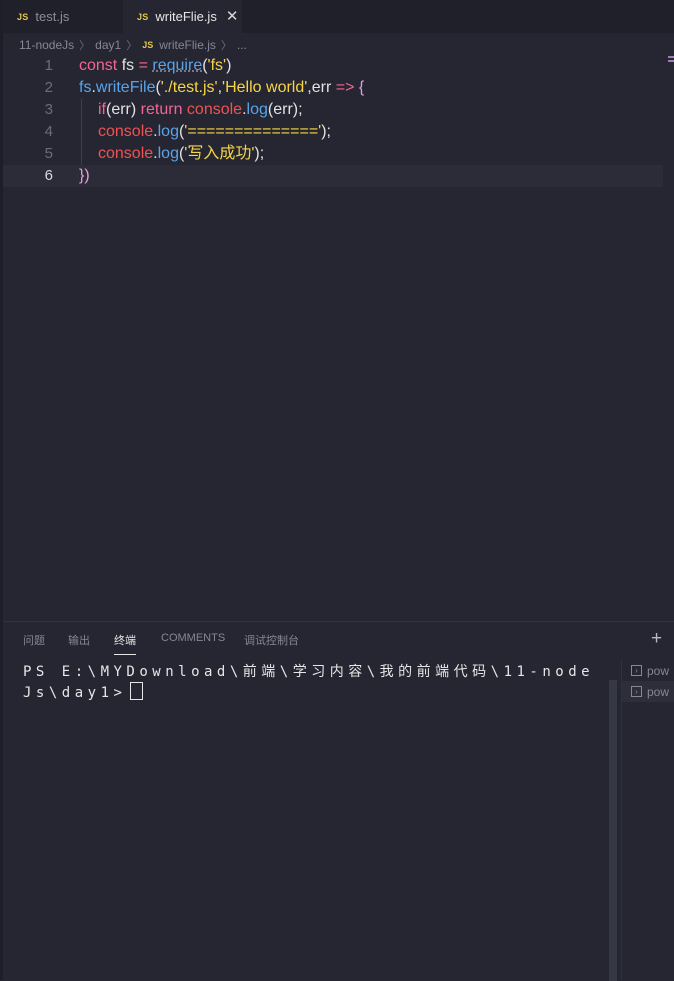  What do you see at coordinates (271, 643) in the screenshot?
I see `tab-debug-console: 调试控制台` at bounding box center [271, 643].